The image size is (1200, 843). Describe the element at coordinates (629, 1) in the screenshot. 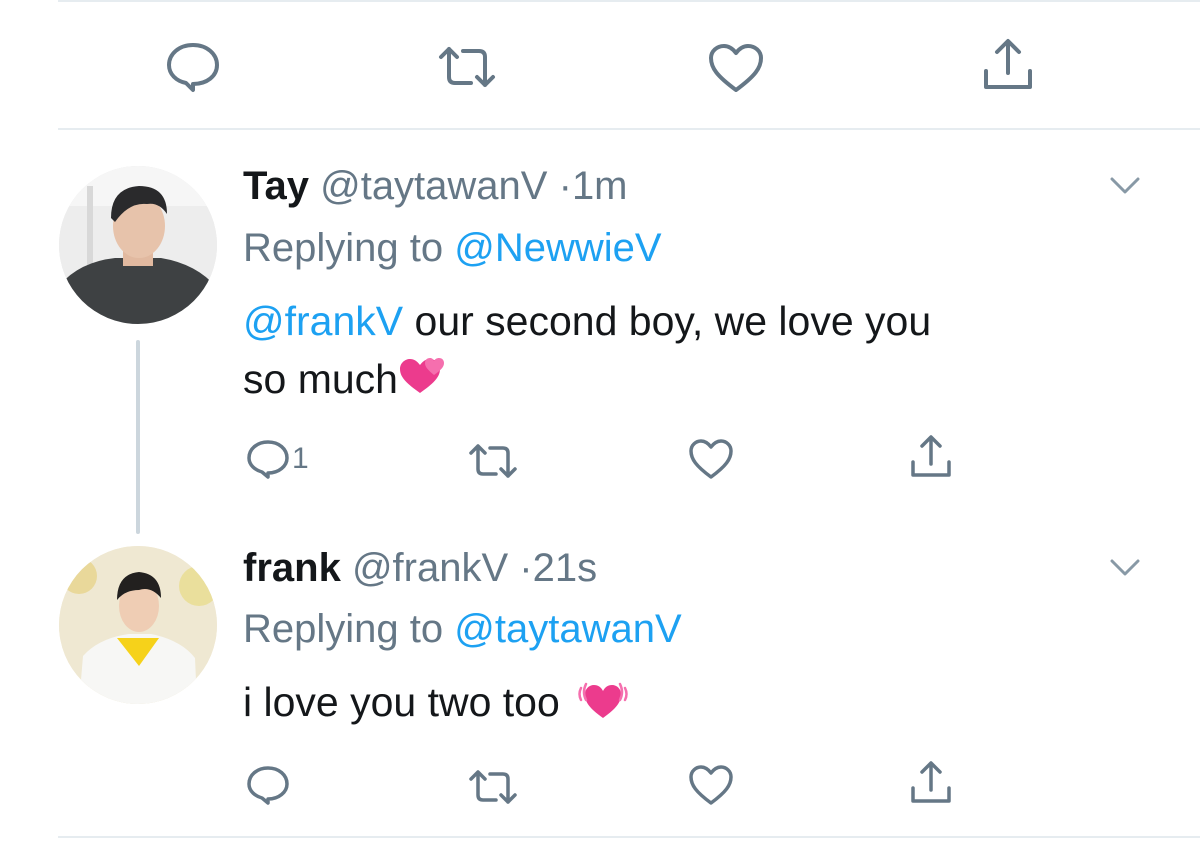

I see `top-divider` at that location.